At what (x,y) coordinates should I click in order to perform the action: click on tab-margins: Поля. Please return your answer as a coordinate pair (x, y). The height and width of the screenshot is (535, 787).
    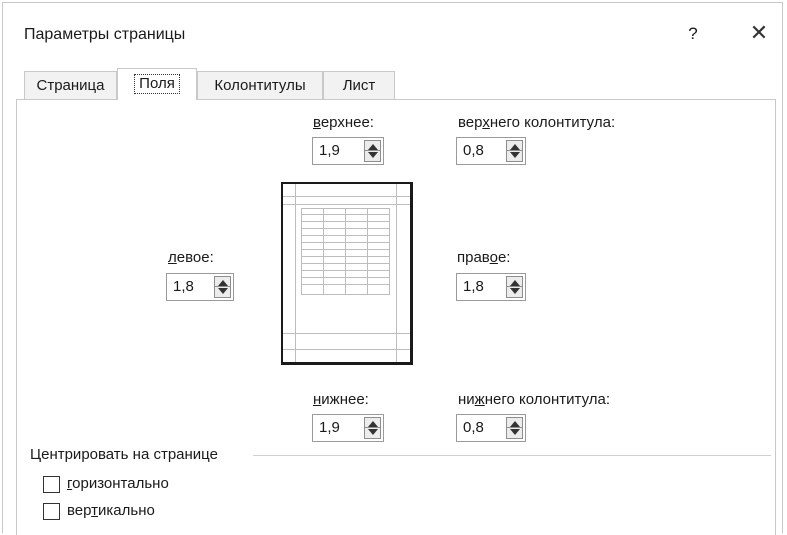
    Looking at the image, I should click on (157, 84).